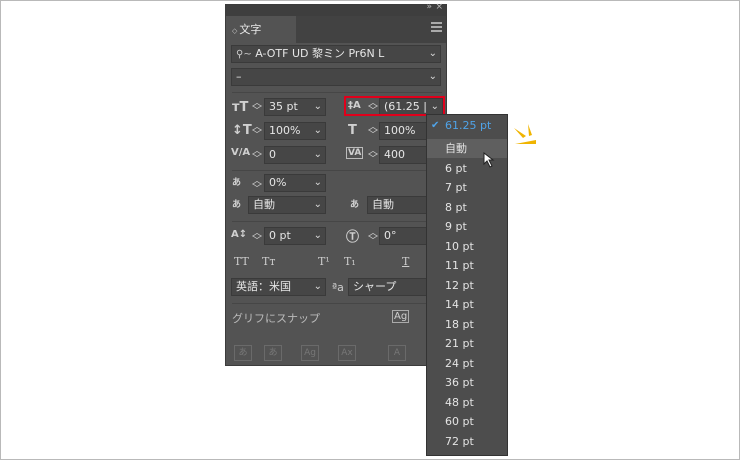 Image resolution: width=740 pixels, height=460 pixels. What do you see at coordinates (240, 107) in the screenshot?
I see `font-size-icon: ᴛT` at bounding box center [240, 107].